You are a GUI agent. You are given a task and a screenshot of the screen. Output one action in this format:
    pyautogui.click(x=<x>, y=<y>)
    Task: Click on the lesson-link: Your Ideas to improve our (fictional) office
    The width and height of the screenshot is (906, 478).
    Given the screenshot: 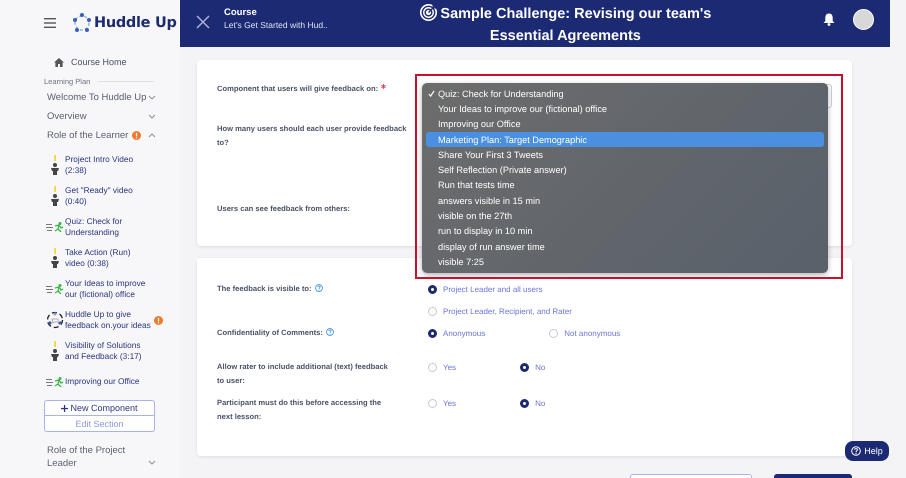 What is the action you would take?
    pyautogui.click(x=108, y=289)
    